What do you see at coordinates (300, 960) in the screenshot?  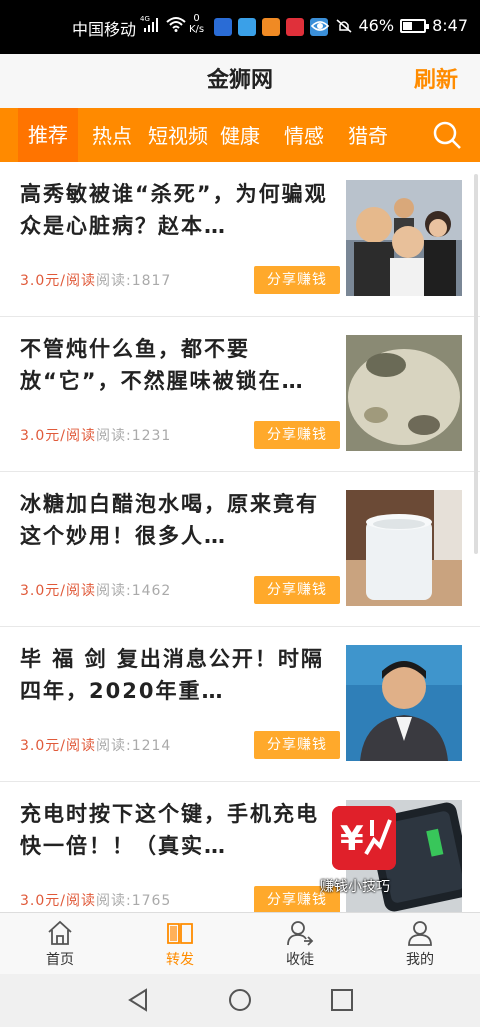 I see `nav-label: 收徒` at bounding box center [300, 960].